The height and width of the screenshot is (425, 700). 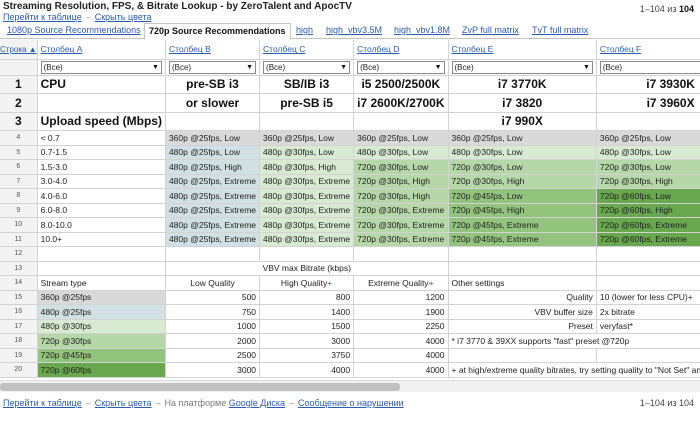 What do you see at coordinates (123, 403) in the screenshot?
I see `footer-hide-colors-link: Скрыть цвета` at bounding box center [123, 403].